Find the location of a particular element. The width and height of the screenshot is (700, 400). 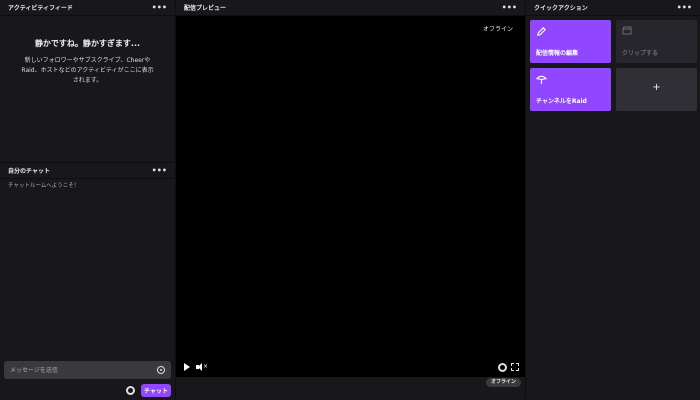

chat-more-icon: ••• is located at coordinates (159, 170).